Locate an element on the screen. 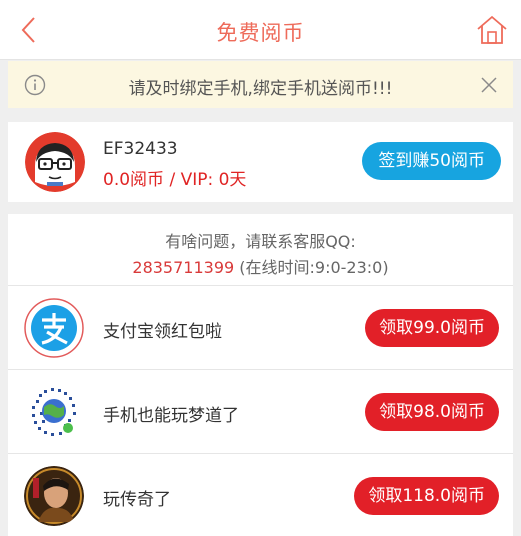 The image size is (521, 536). avatar is located at coordinates (55, 162).